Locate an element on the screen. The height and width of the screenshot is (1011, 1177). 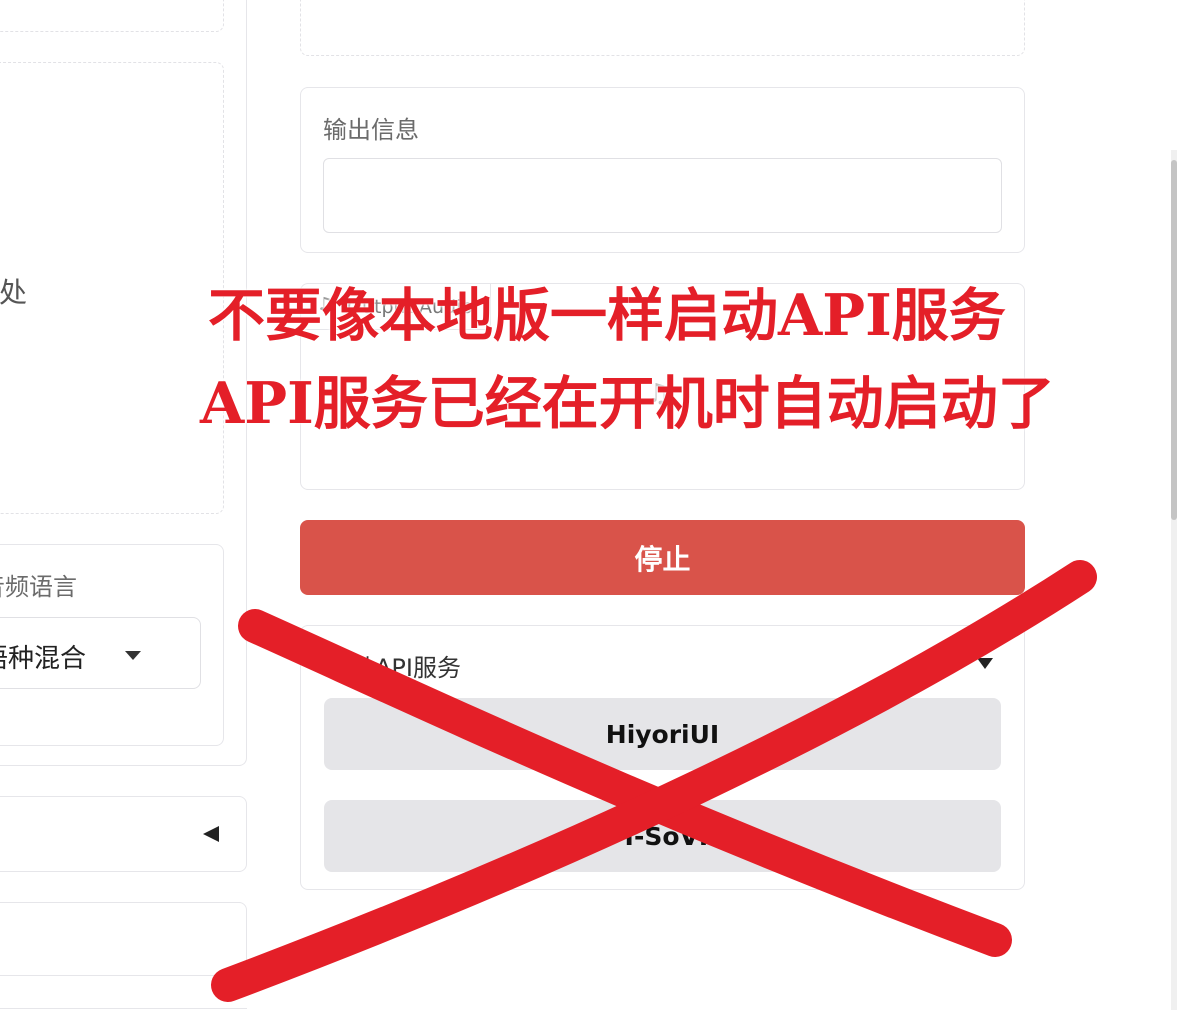
right-top-panel is located at coordinates (662, 28).